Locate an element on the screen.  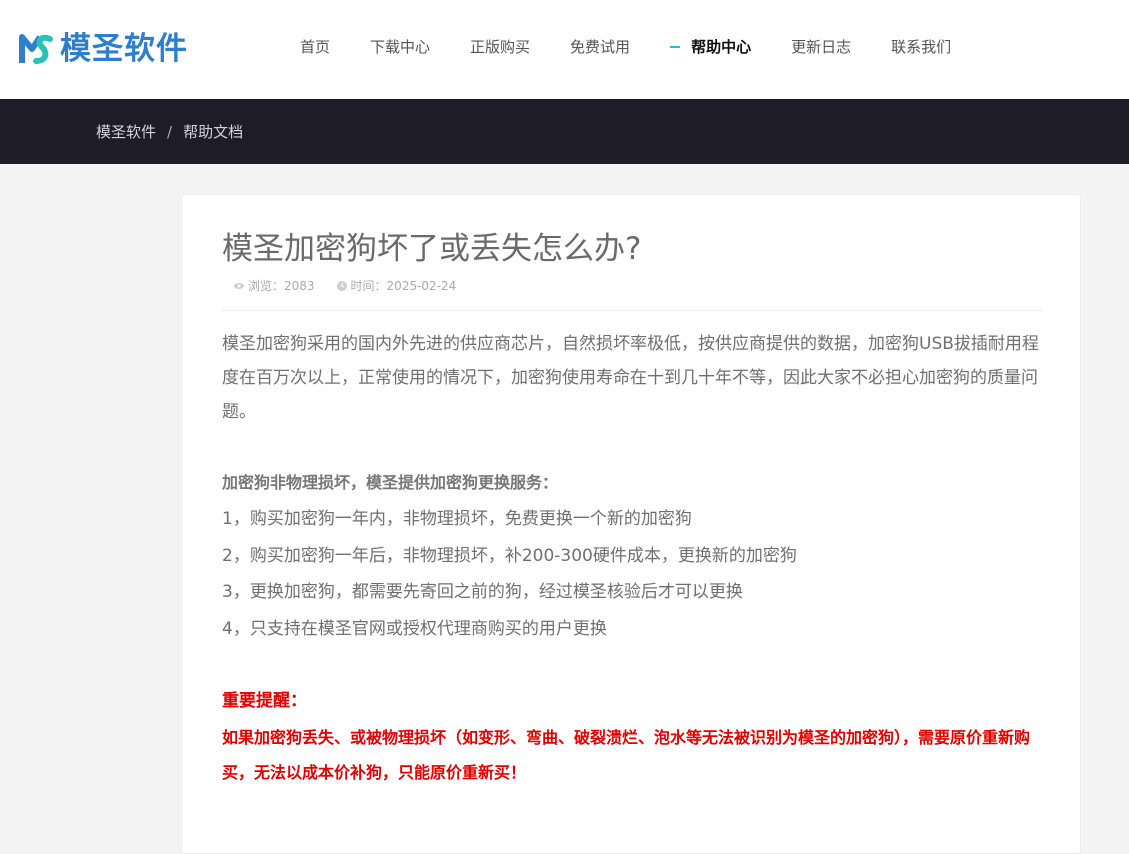
nav-label: 正版购买 is located at coordinates (500, 47).